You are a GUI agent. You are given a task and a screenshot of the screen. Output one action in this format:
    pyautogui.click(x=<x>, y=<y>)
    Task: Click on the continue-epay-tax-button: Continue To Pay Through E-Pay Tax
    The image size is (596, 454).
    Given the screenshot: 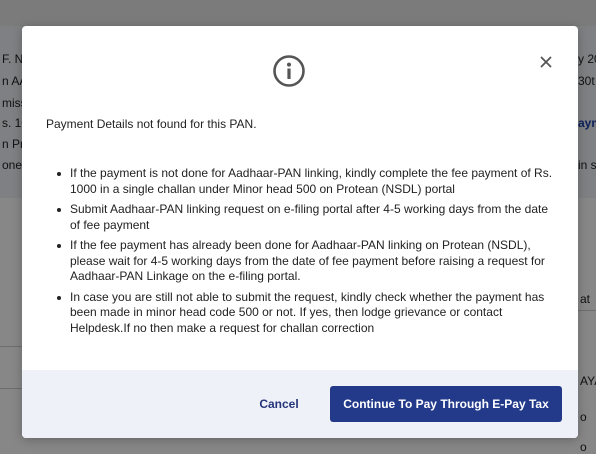 What is the action you would take?
    pyautogui.click(x=446, y=404)
    